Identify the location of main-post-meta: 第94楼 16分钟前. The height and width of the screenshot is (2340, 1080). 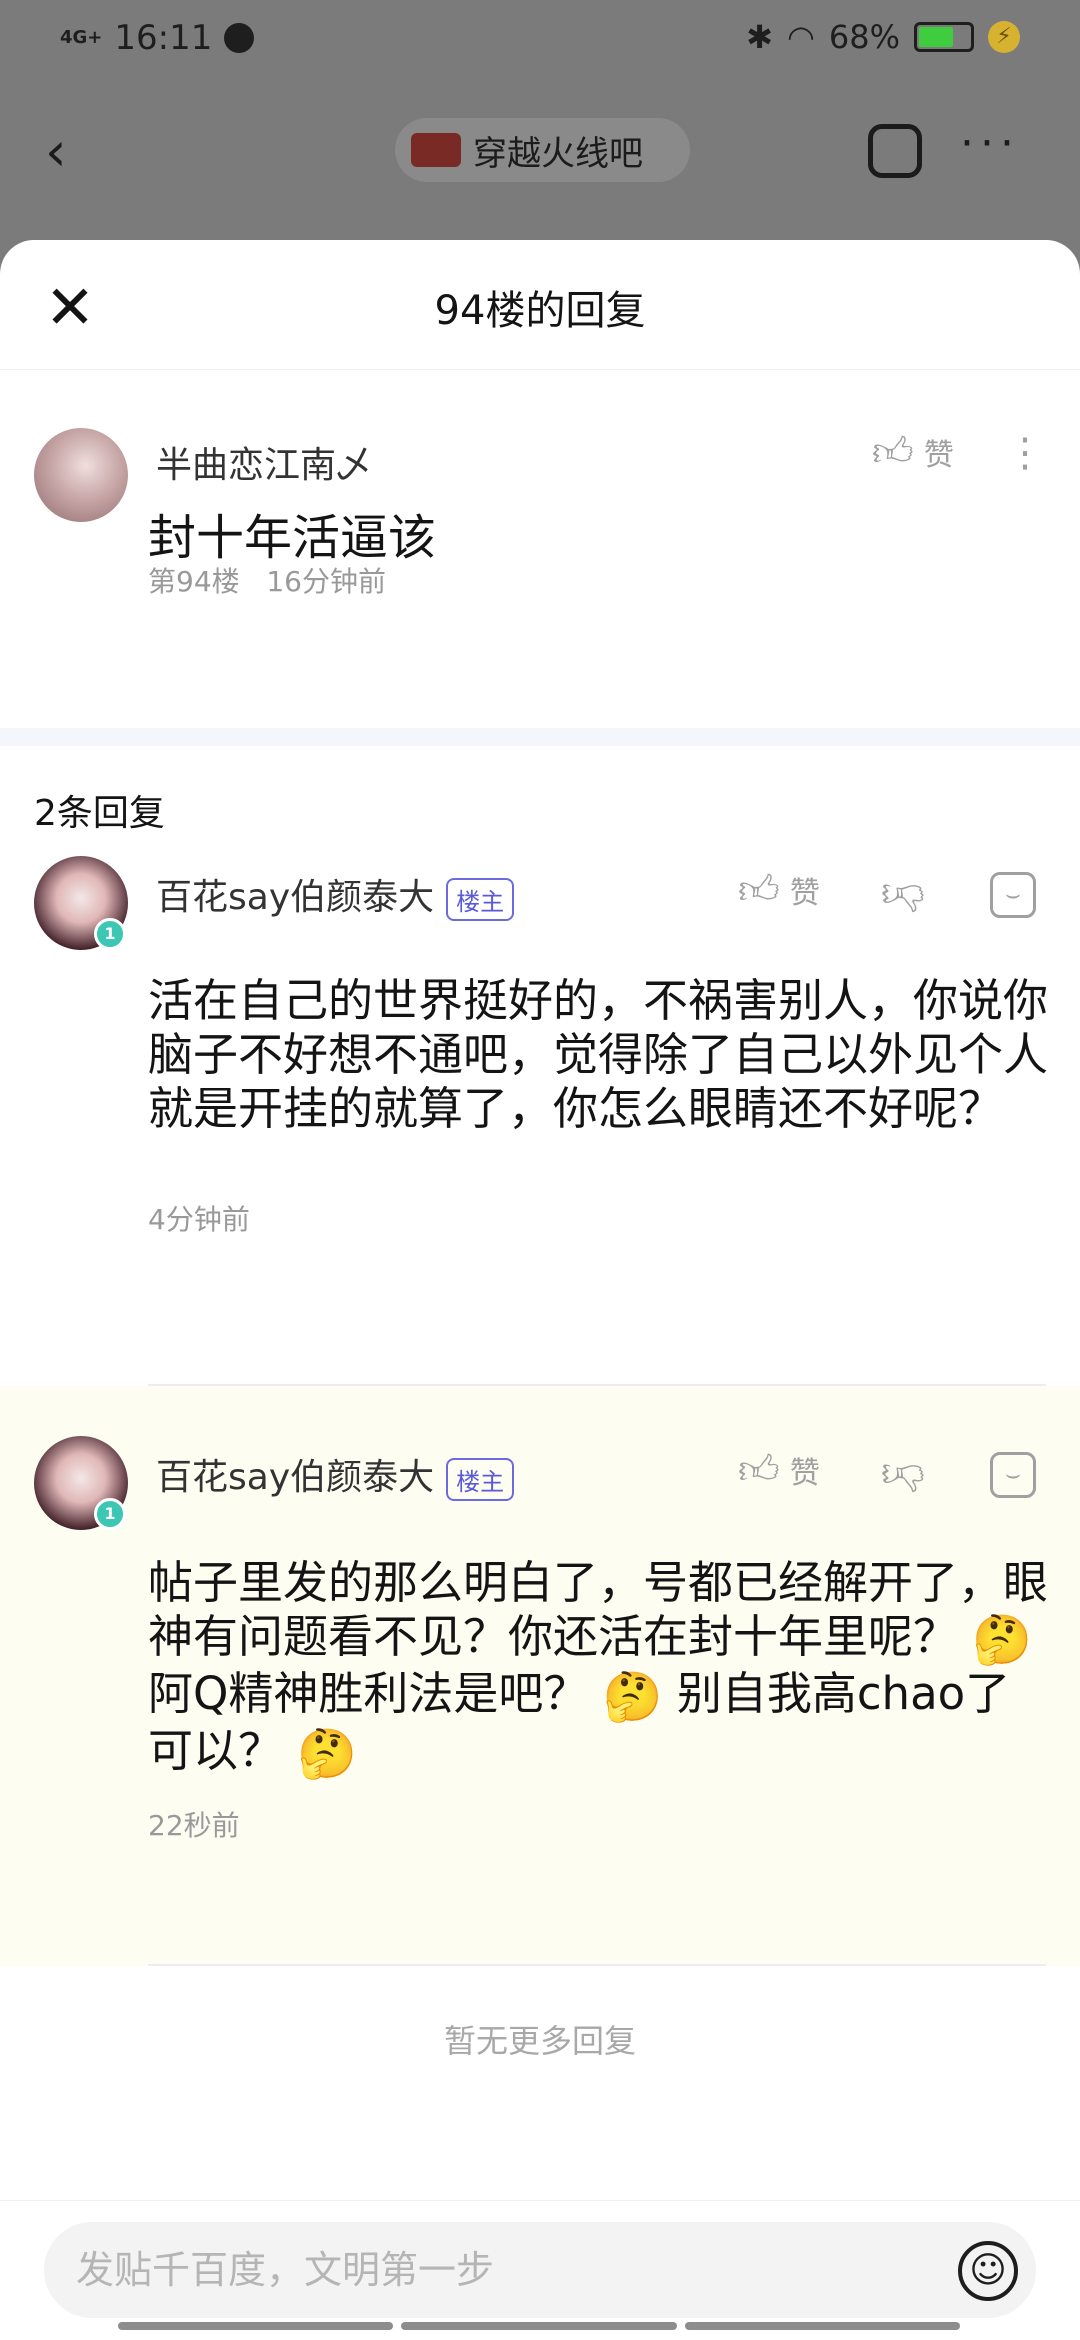
(267, 580).